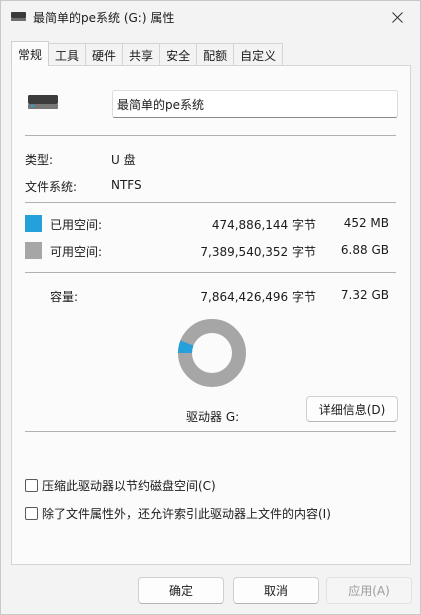 This screenshot has width=421, height=615. What do you see at coordinates (178, 54) in the screenshot?
I see `tab-security: 安全` at bounding box center [178, 54].